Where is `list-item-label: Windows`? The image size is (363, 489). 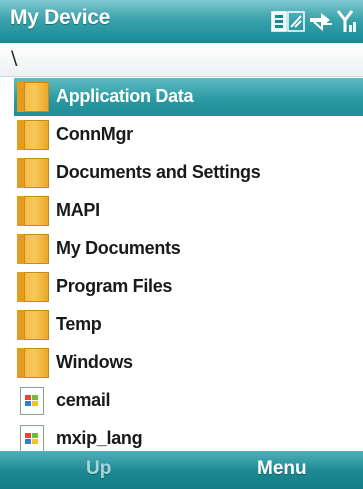
list-item-label: Windows is located at coordinates (94, 362).